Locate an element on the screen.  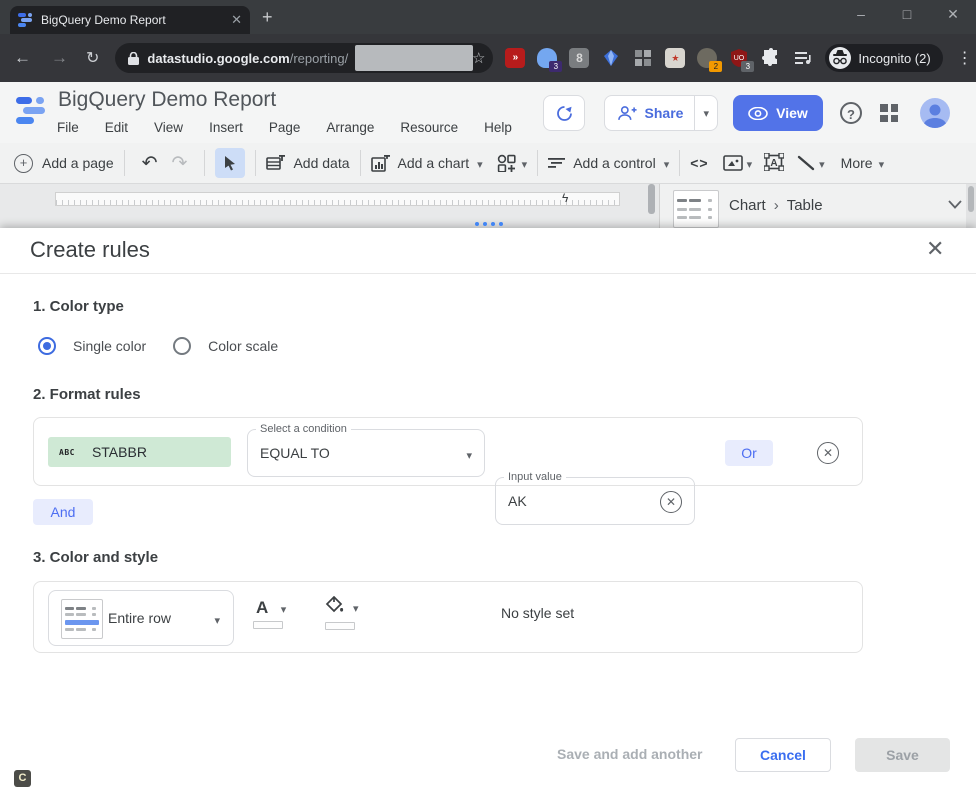
browser-menu-kebab-icon: ⋮ is located at coordinates (965, 58).